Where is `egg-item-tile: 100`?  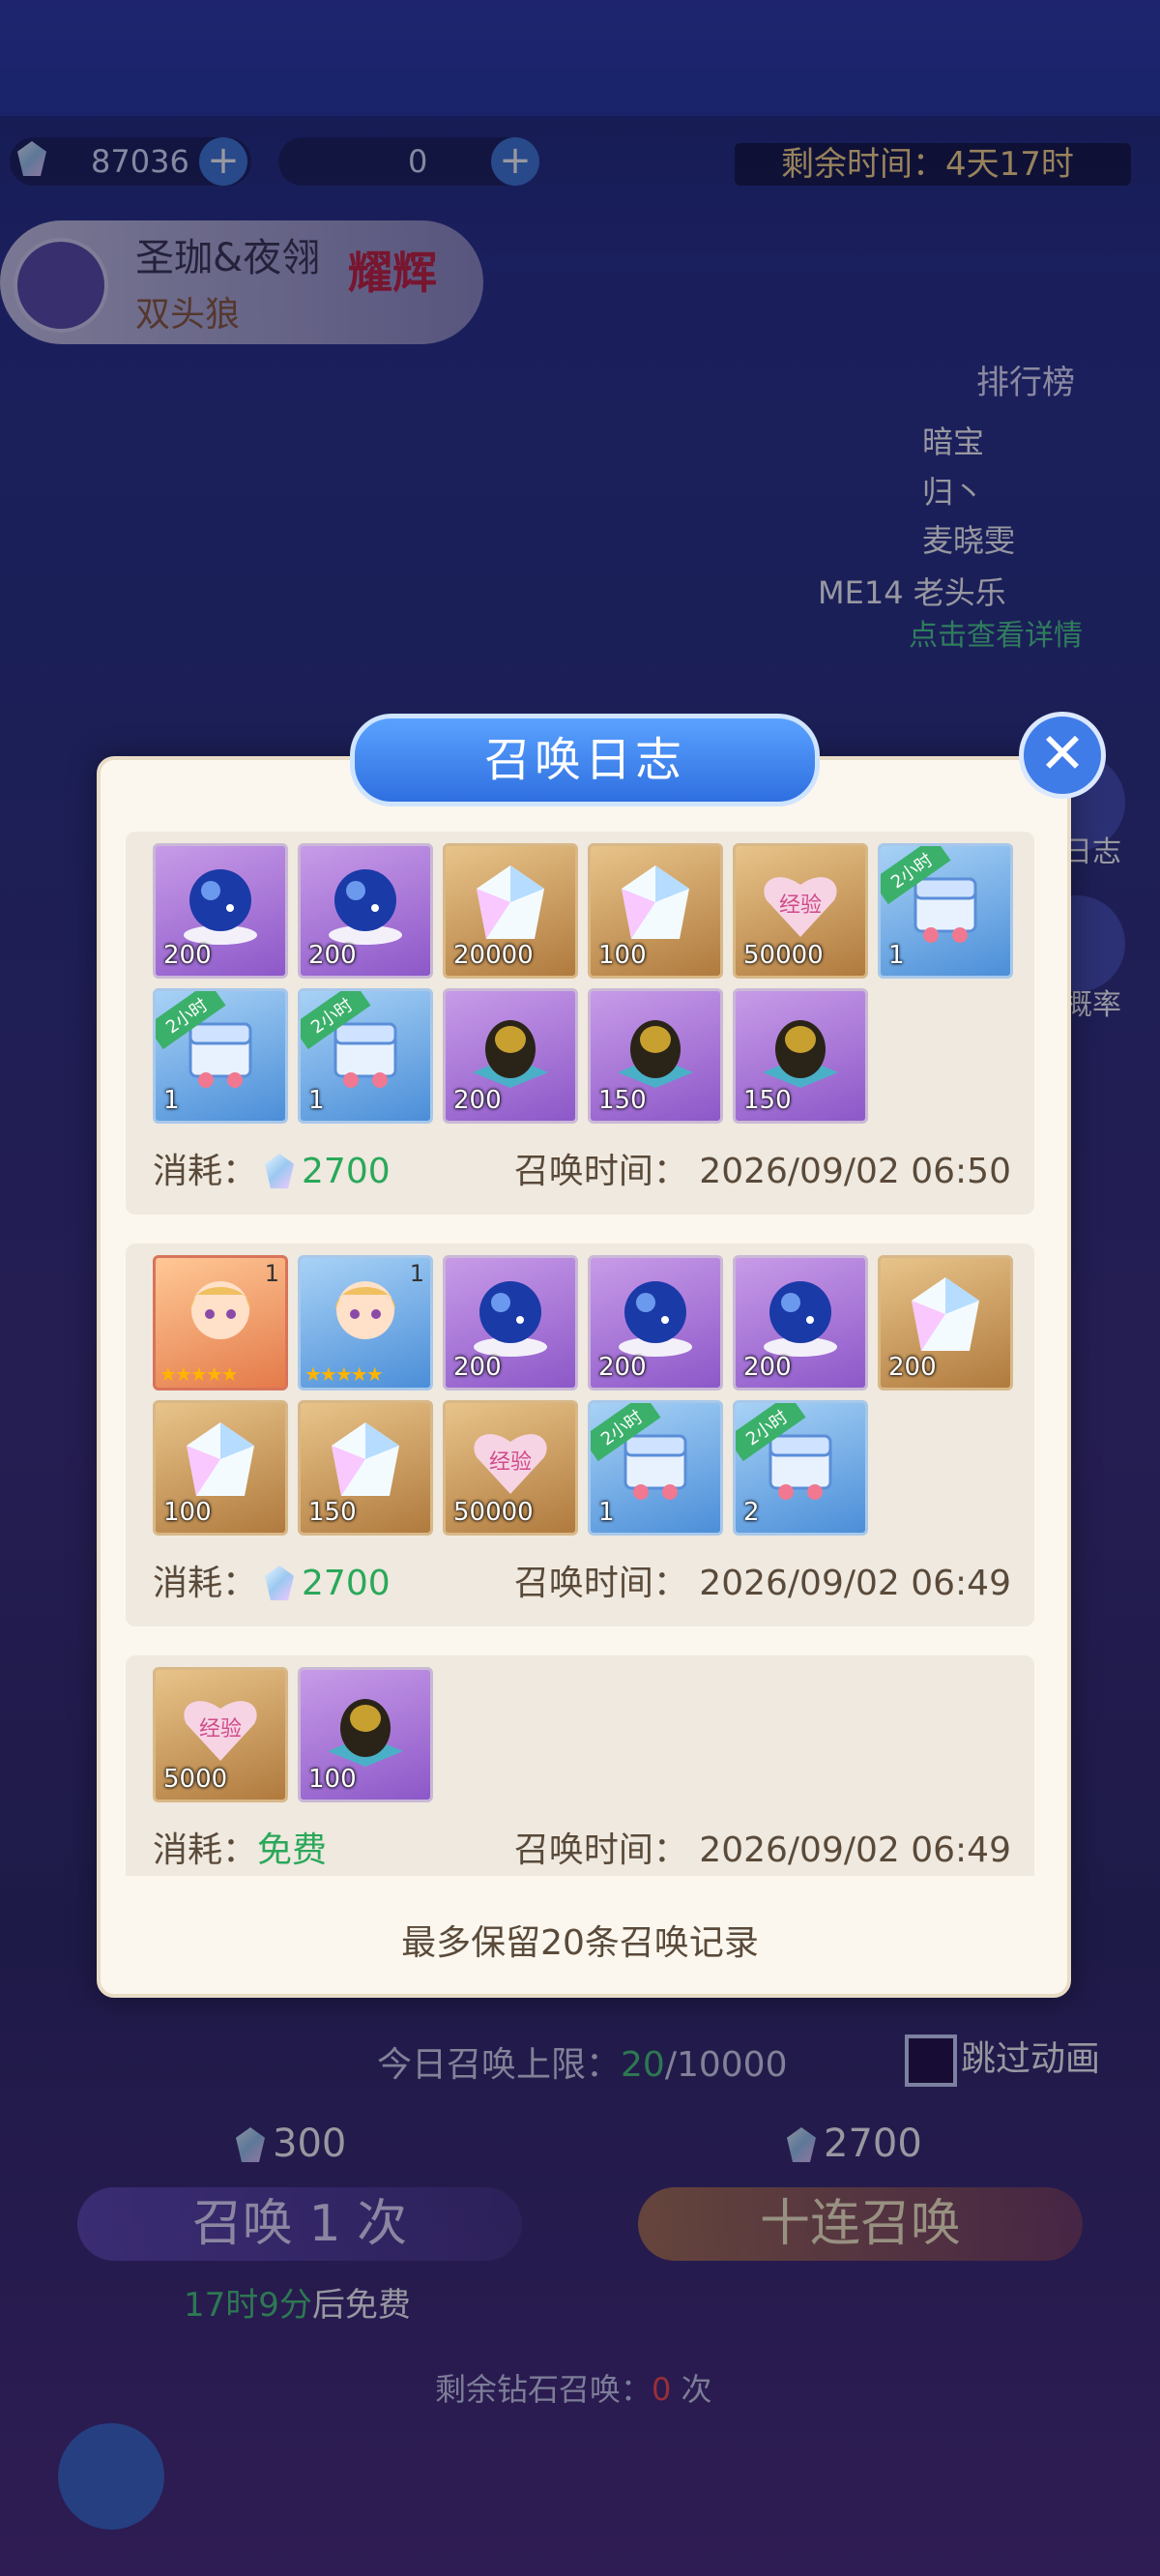
egg-item-tile: 100 is located at coordinates (365, 1734).